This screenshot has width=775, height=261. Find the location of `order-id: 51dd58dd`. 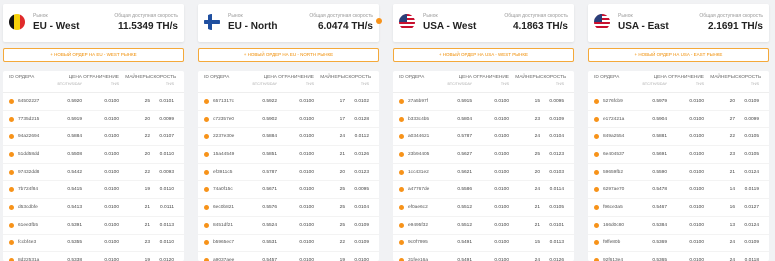

order-id: 51dd58dd is located at coordinates (29, 154).